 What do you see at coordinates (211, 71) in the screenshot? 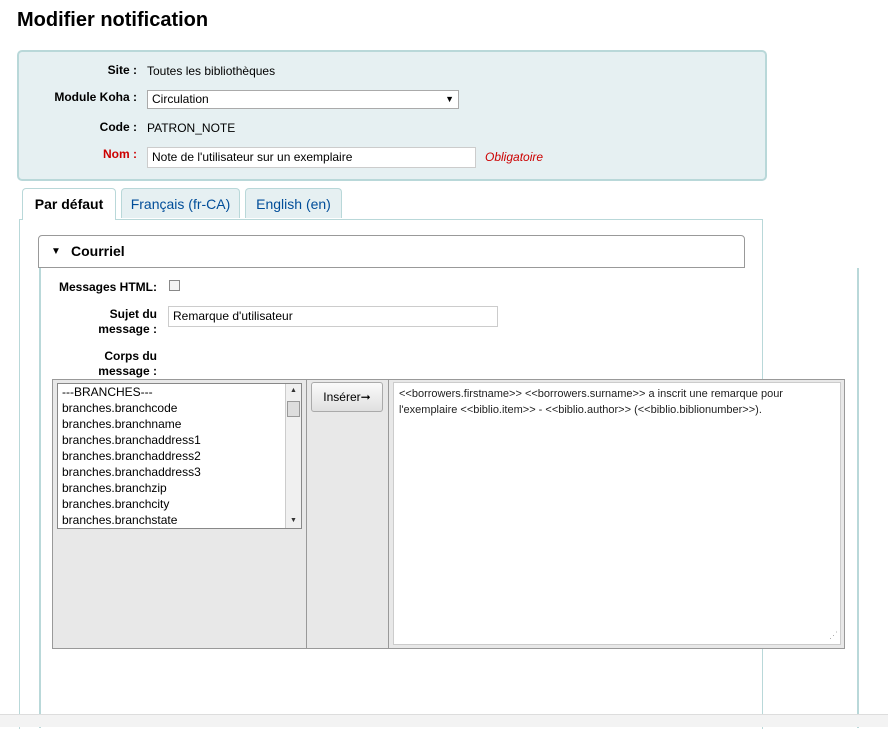
I see `site-value: Toutes les bibliothèques` at bounding box center [211, 71].